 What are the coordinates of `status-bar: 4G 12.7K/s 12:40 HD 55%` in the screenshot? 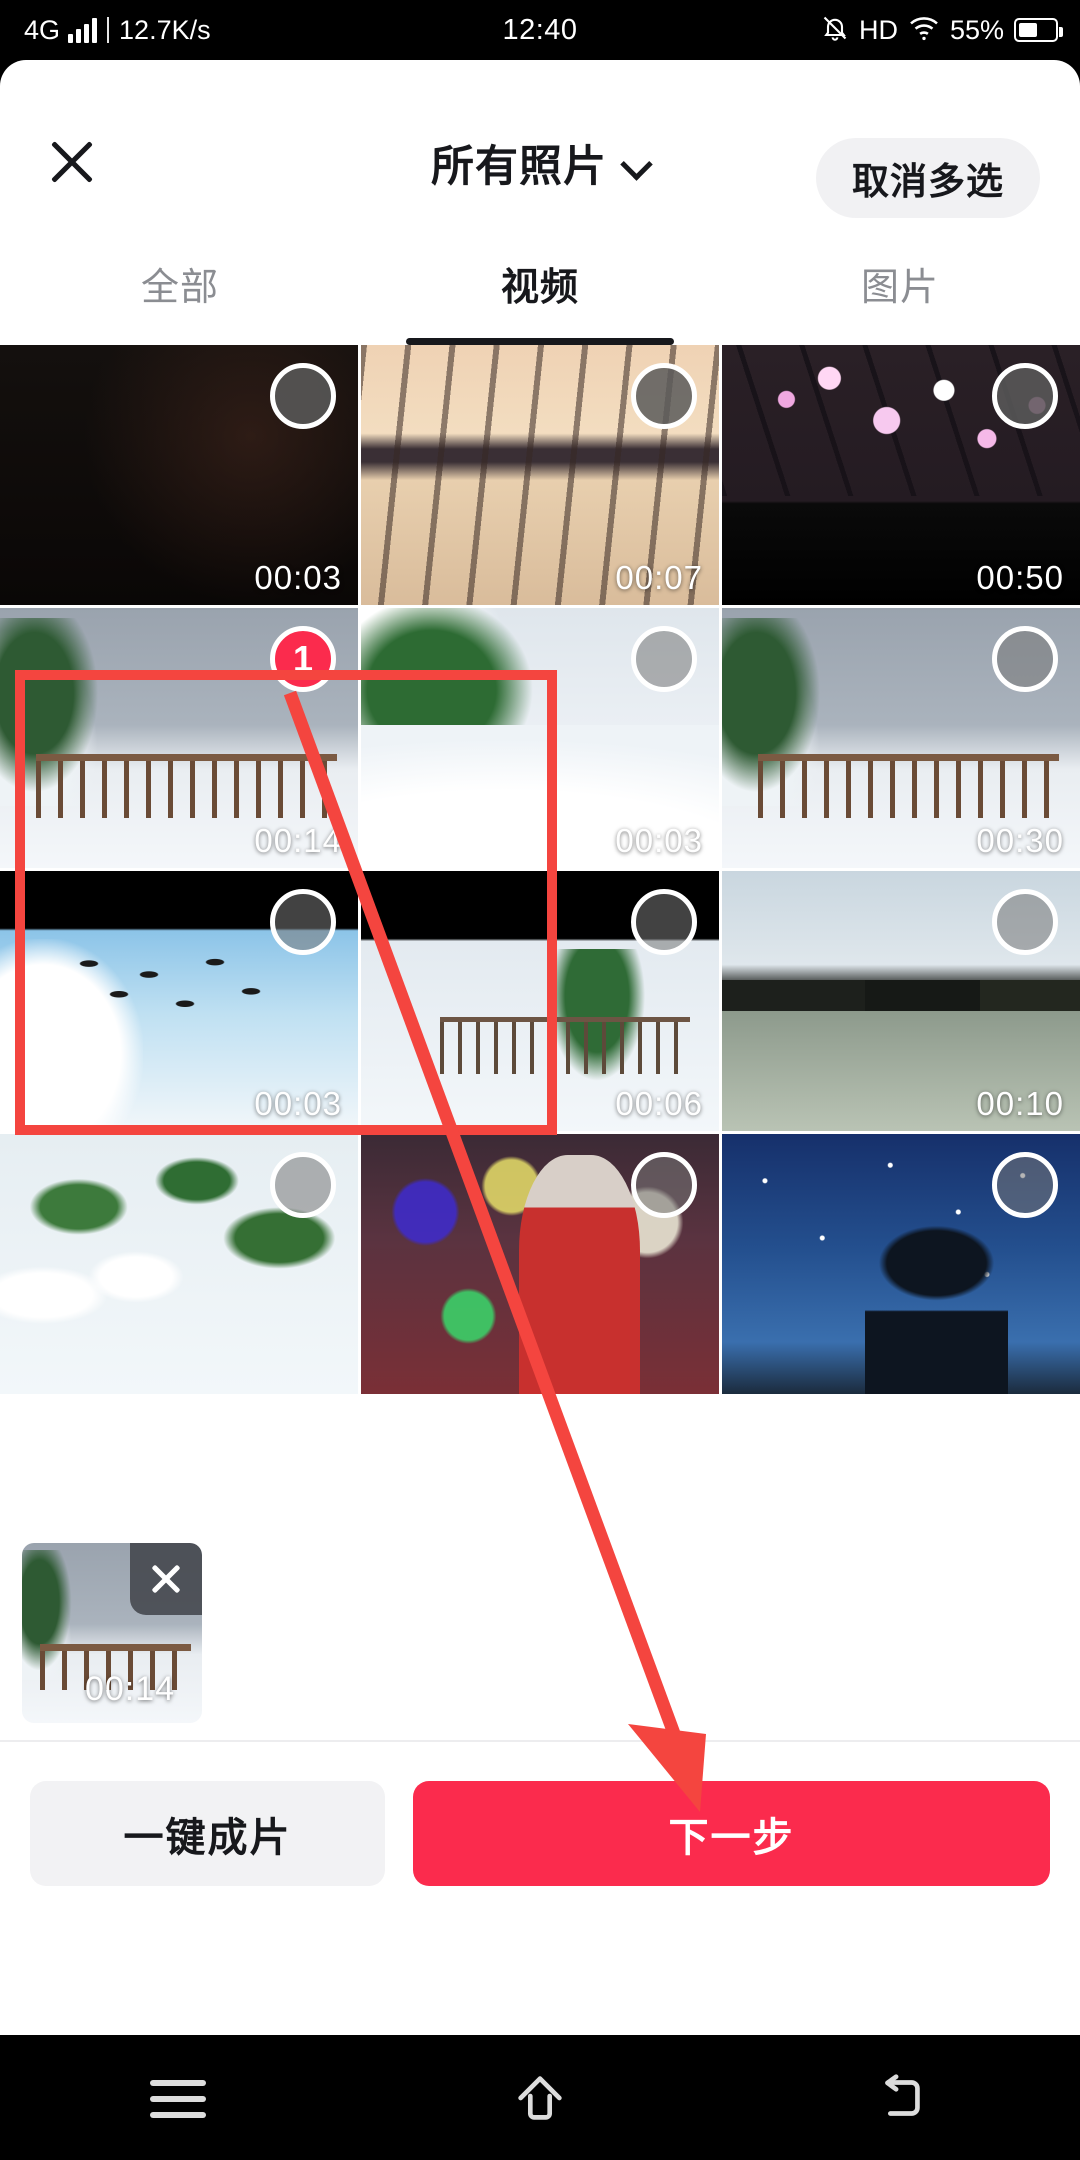 It's located at (540, 30).